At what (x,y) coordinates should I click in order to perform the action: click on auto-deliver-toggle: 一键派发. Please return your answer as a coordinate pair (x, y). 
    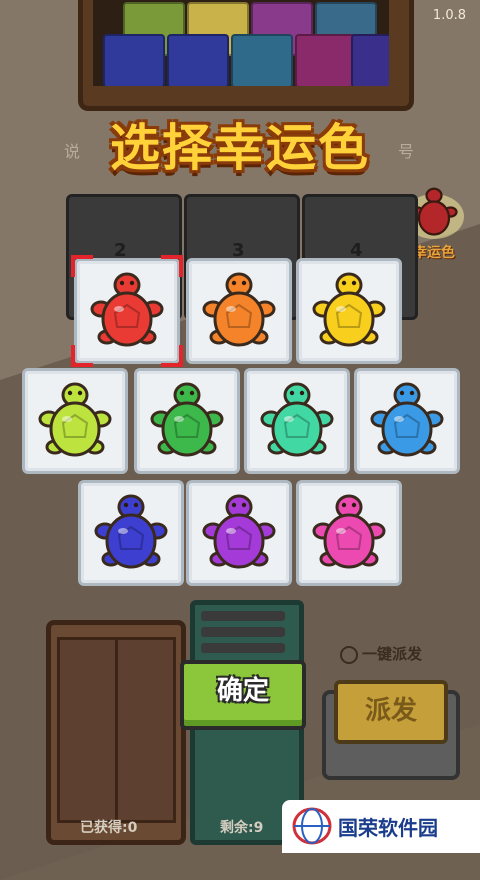
    Looking at the image, I should click on (381, 653).